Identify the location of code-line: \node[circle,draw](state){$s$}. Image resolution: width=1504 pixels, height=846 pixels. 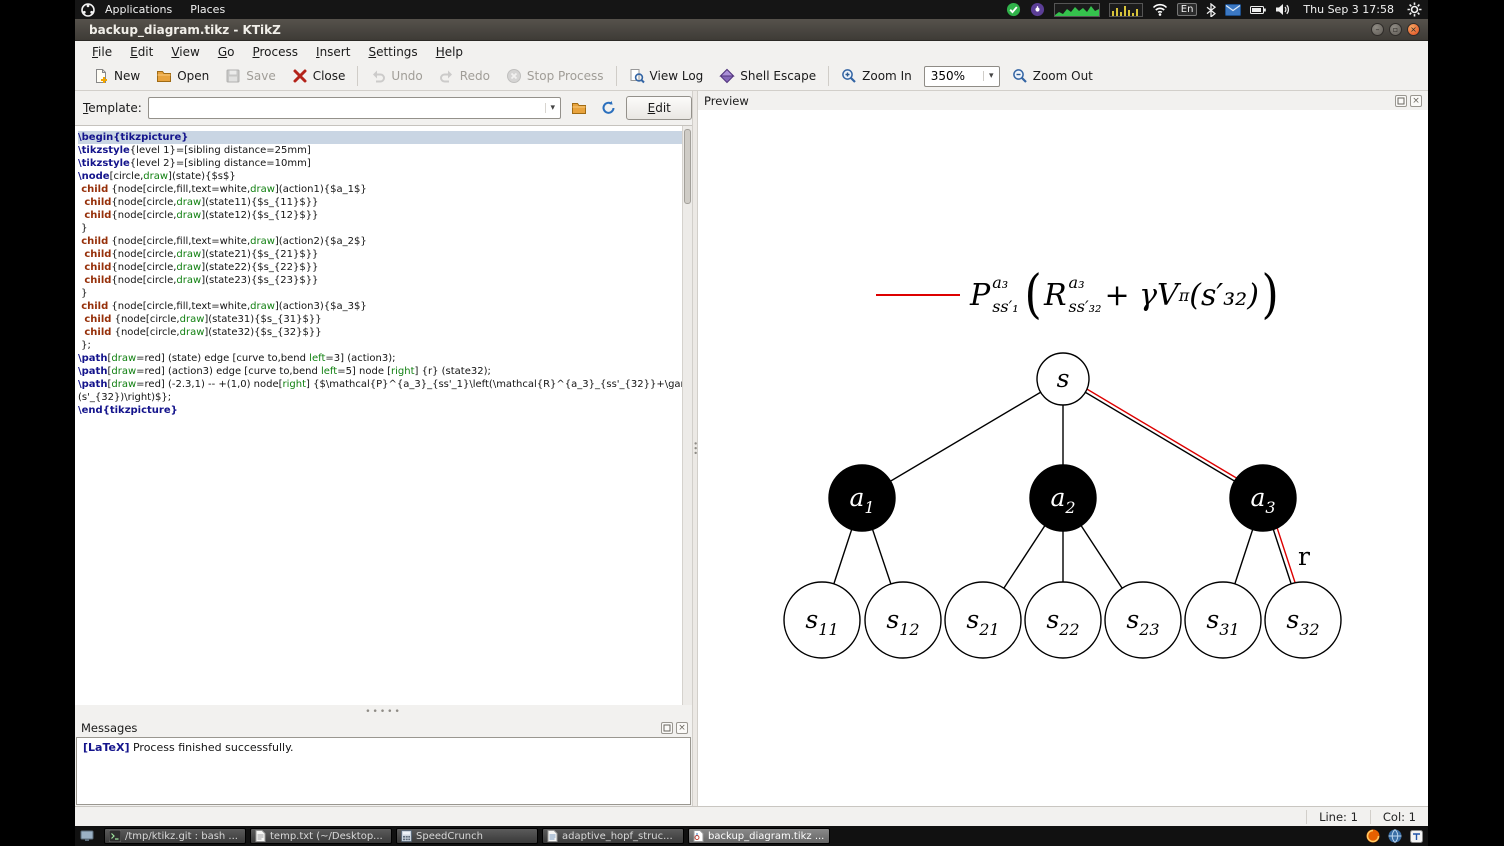
(385, 176).